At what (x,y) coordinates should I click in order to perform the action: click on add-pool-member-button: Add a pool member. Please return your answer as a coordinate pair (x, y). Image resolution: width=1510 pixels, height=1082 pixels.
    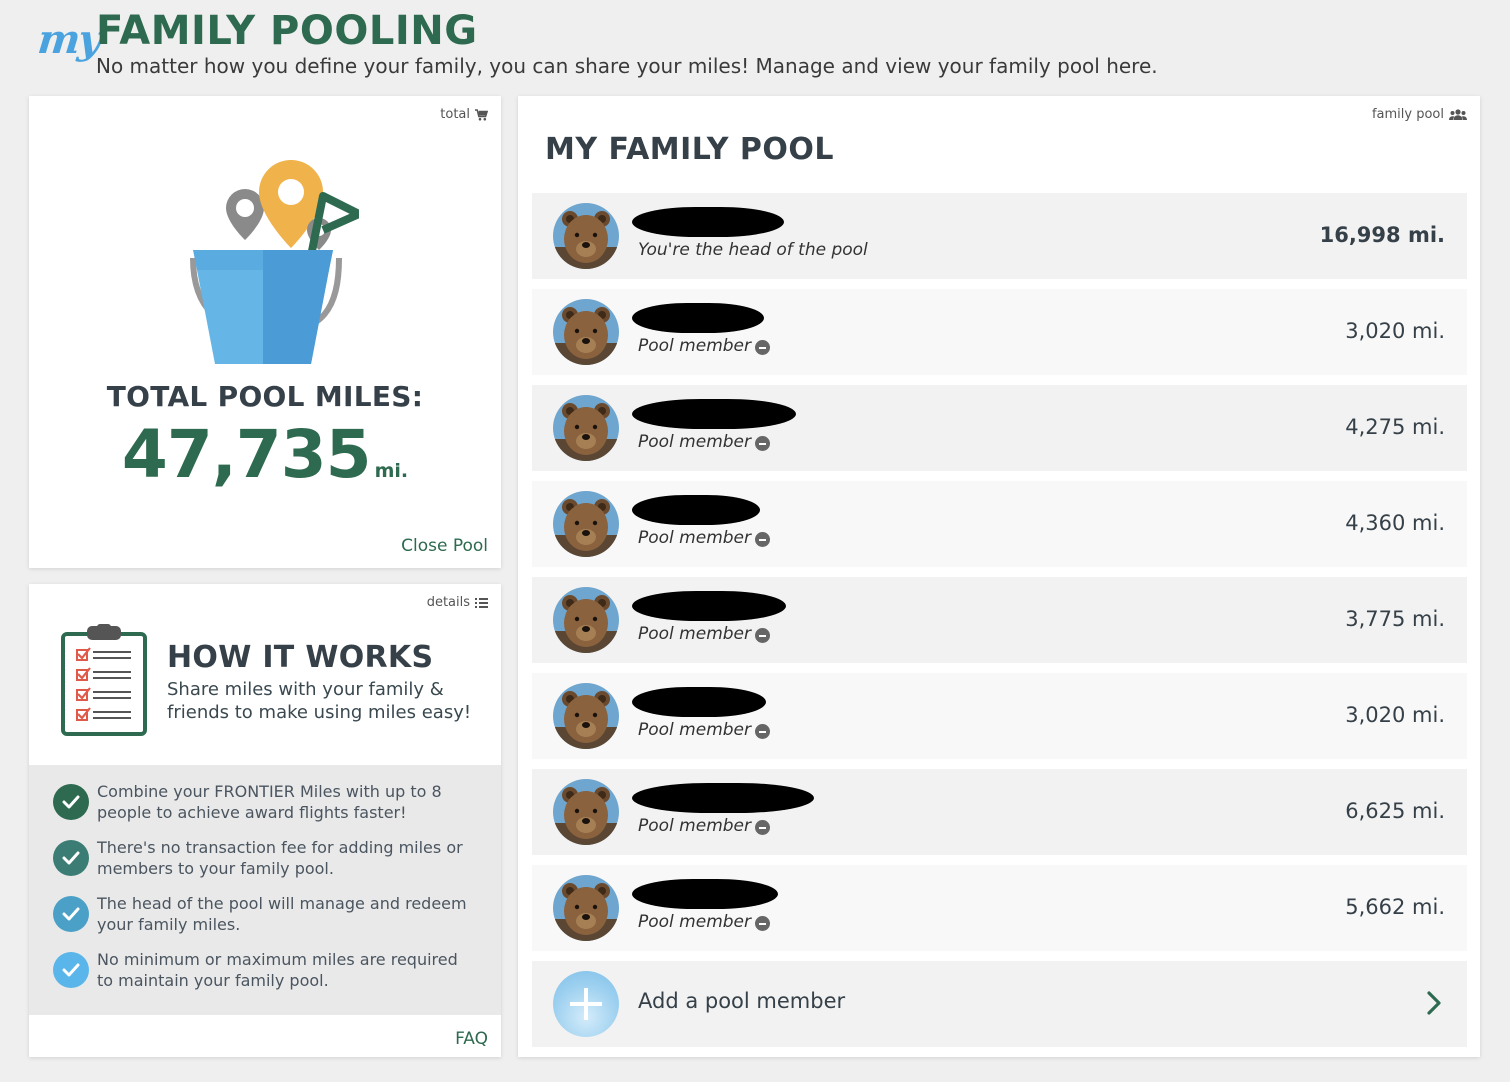
    Looking at the image, I should click on (999, 1004).